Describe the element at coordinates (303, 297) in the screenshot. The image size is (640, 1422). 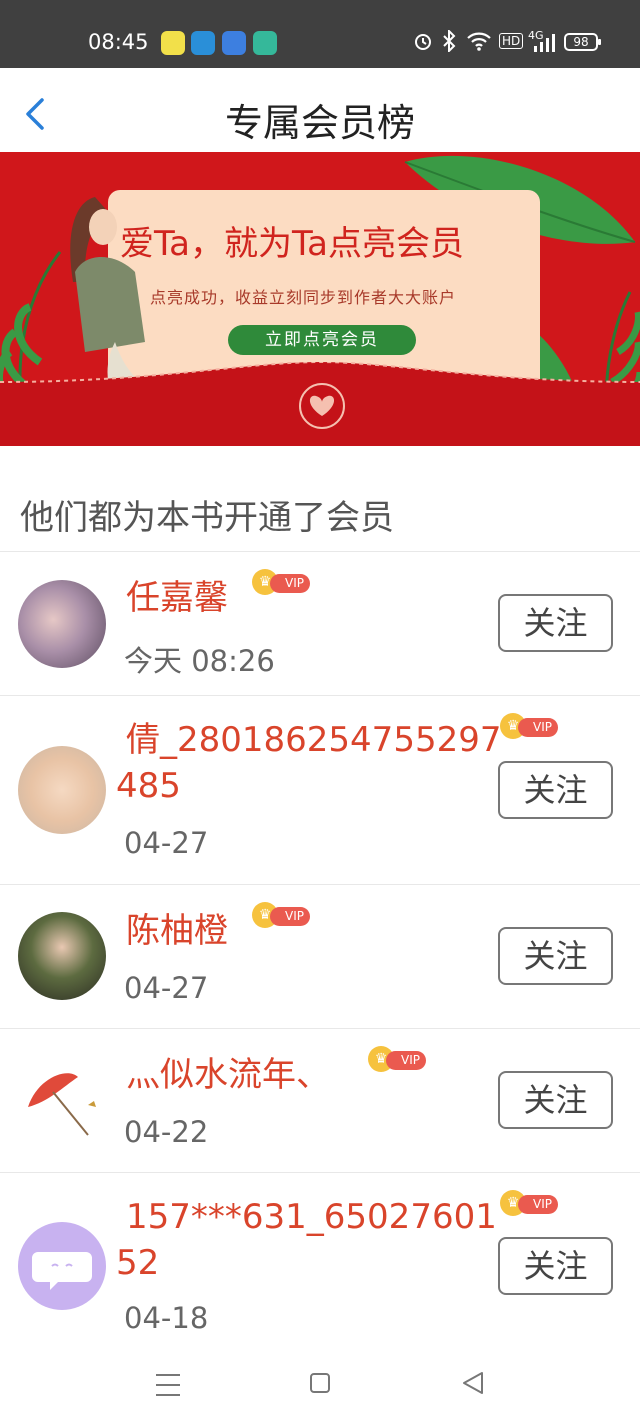
I see `banner-subtitle: 点亮成功，收益立刻同步到作者大大账户` at that location.